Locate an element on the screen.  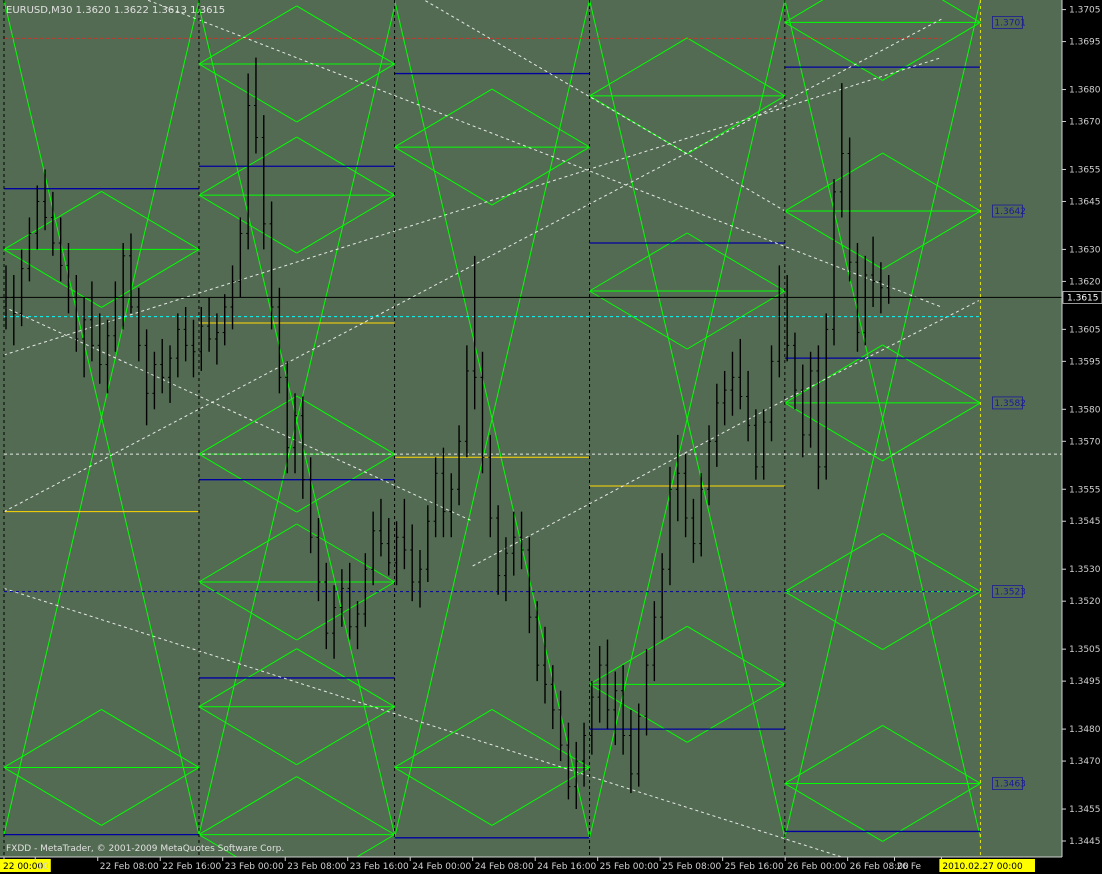
level-price-label: 1.3642 is located at coordinates (1009, 212).